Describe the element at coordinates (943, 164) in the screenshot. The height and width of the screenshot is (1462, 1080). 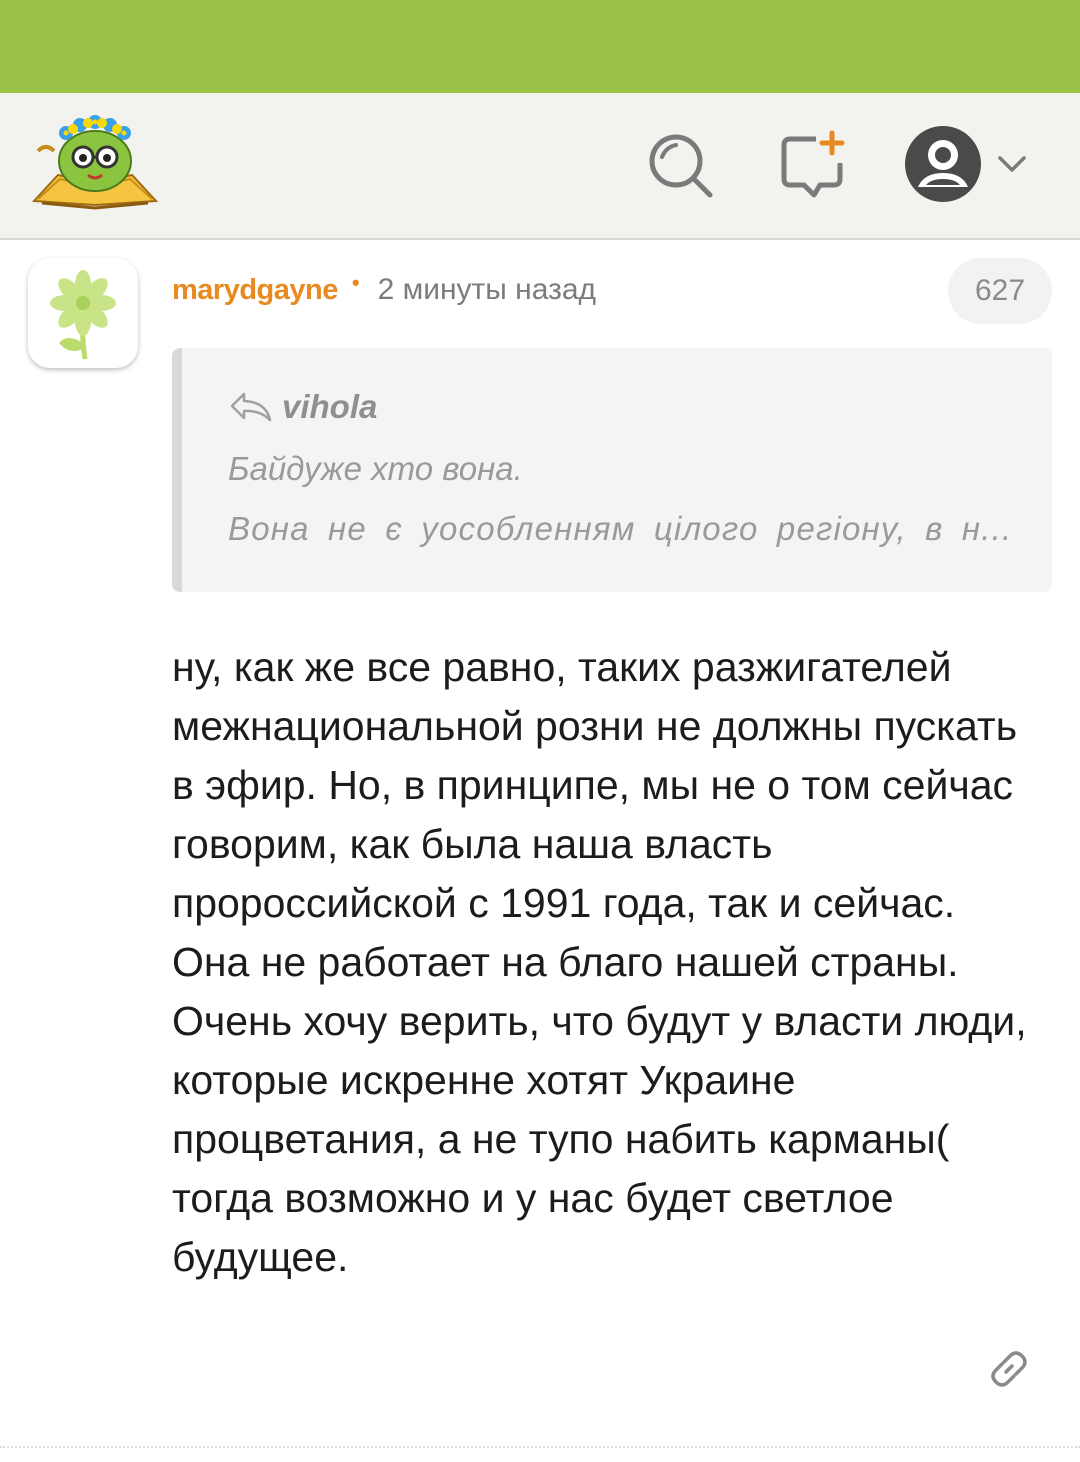
I see `user-avatar-icon` at that location.